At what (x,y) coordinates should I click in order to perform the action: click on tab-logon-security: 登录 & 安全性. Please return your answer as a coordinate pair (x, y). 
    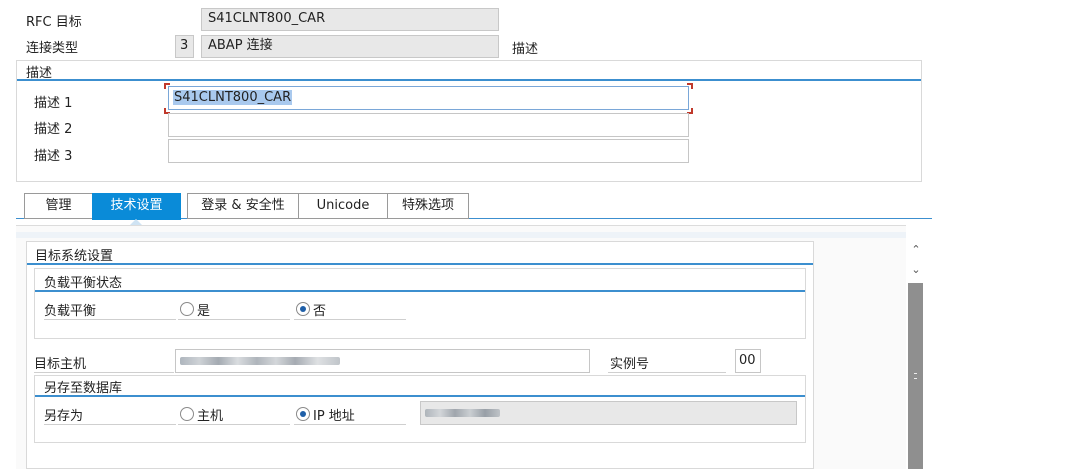
    Looking at the image, I should click on (243, 206).